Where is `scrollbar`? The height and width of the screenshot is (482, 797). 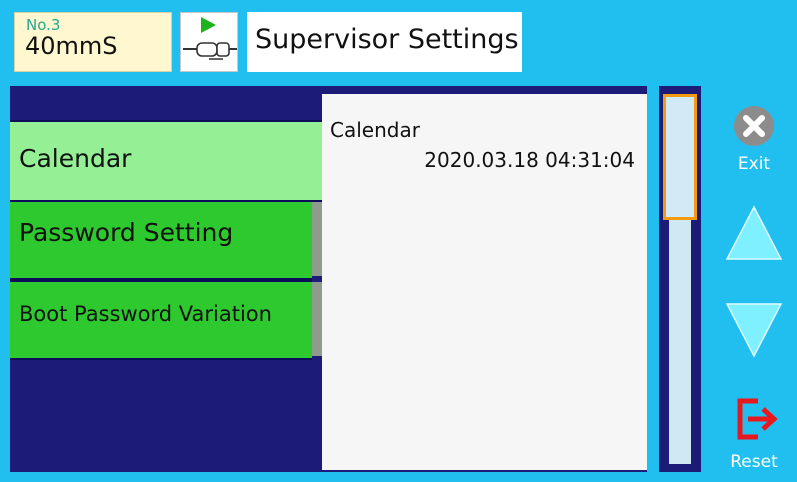
scrollbar is located at coordinates (680, 279).